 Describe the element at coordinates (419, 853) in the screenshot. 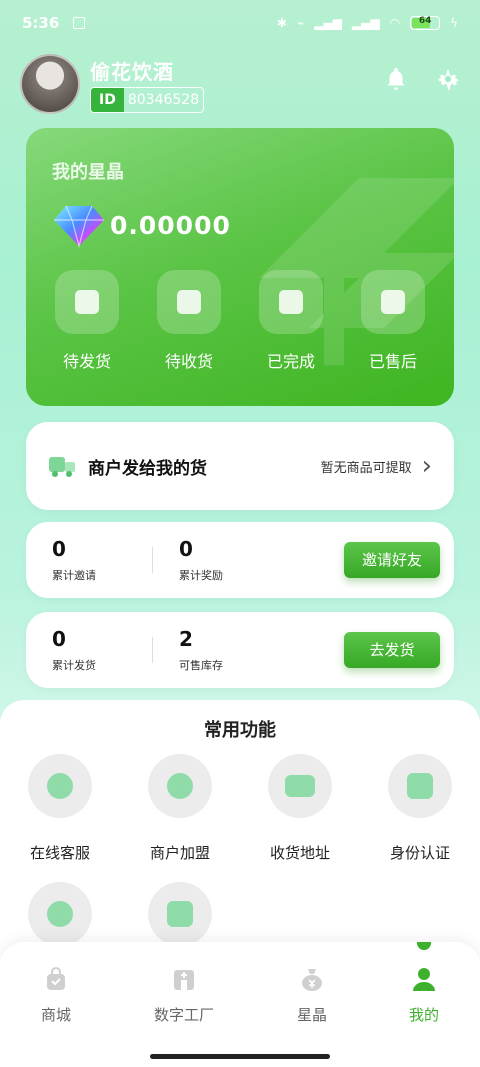

I see `function-label: 身份认证` at that location.